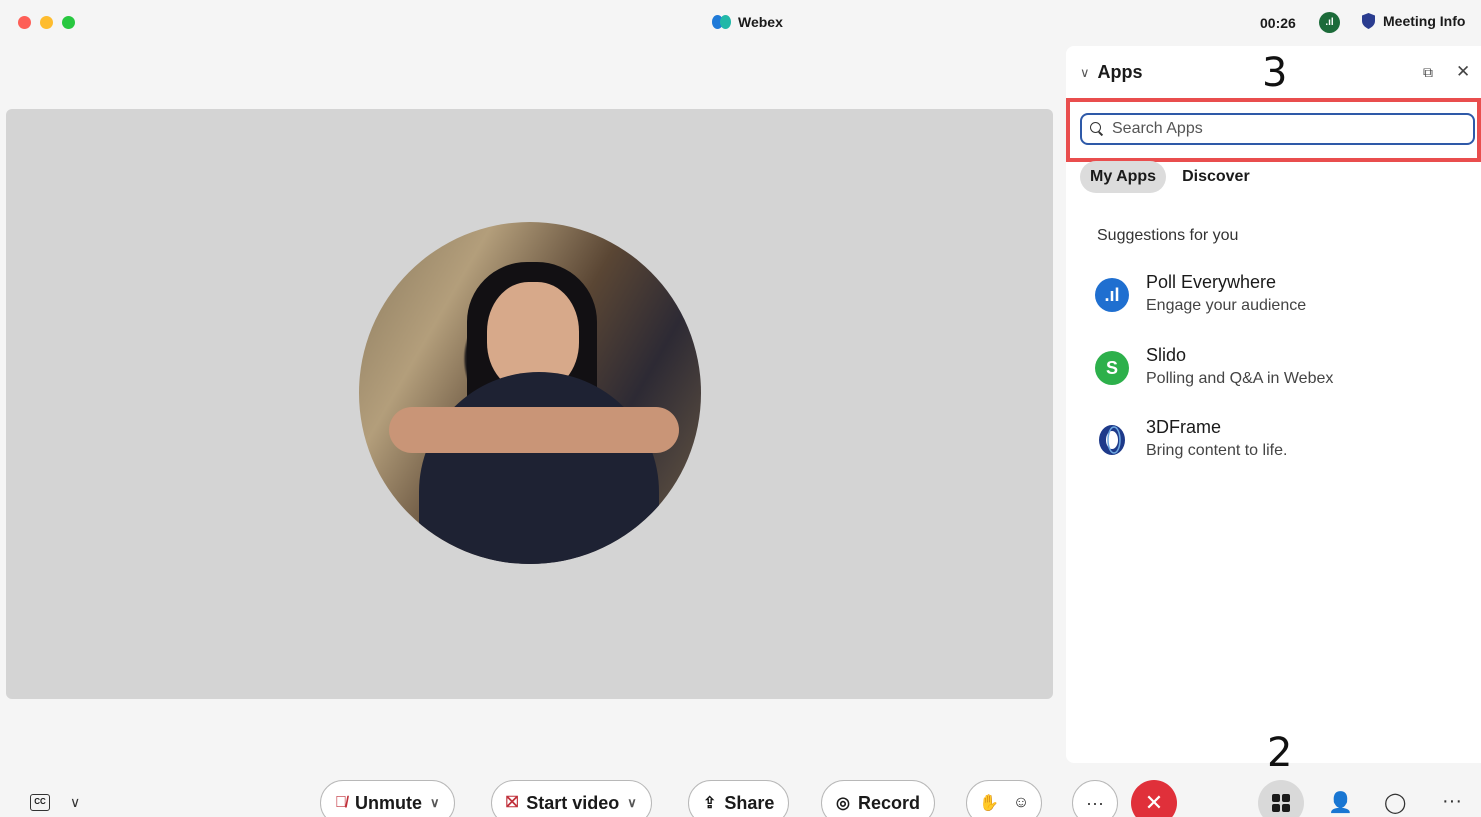 The width and height of the screenshot is (1481, 817). I want to click on apps-button, so click(1281, 798).